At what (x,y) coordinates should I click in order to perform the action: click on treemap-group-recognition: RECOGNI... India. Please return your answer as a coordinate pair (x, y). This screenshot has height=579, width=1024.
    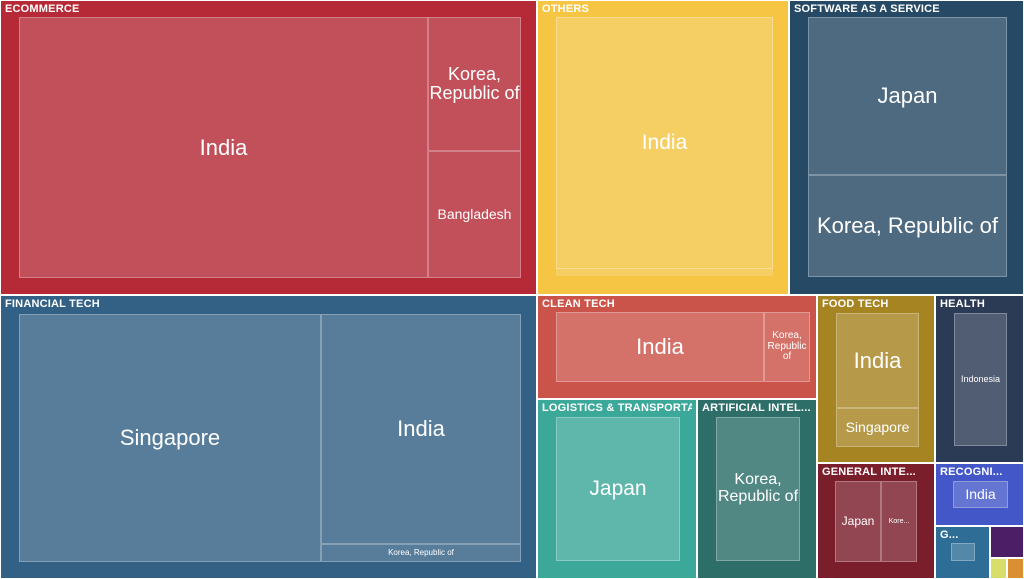
    Looking at the image, I should click on (979, 494).